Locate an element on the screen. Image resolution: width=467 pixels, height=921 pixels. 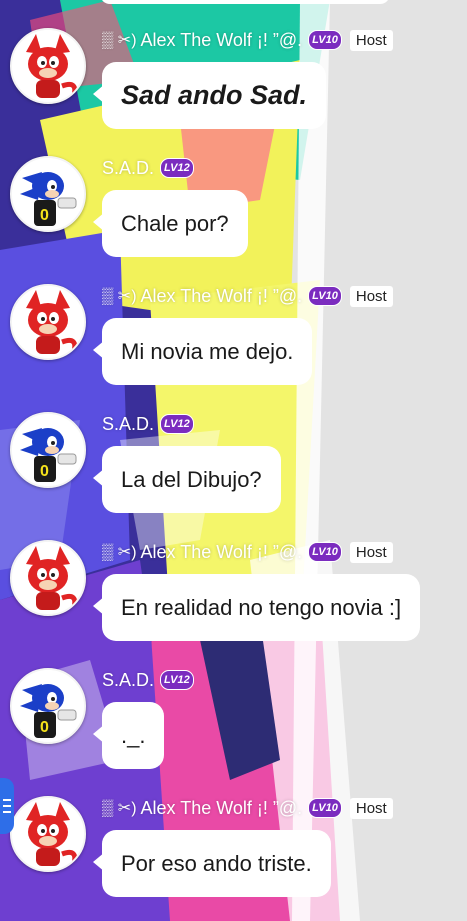
previous-message-bubble is located at coordinates (245, 2).